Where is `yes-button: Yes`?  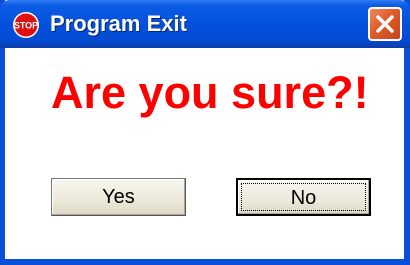
yes-button: Yes is located at coordinates (118, 197).